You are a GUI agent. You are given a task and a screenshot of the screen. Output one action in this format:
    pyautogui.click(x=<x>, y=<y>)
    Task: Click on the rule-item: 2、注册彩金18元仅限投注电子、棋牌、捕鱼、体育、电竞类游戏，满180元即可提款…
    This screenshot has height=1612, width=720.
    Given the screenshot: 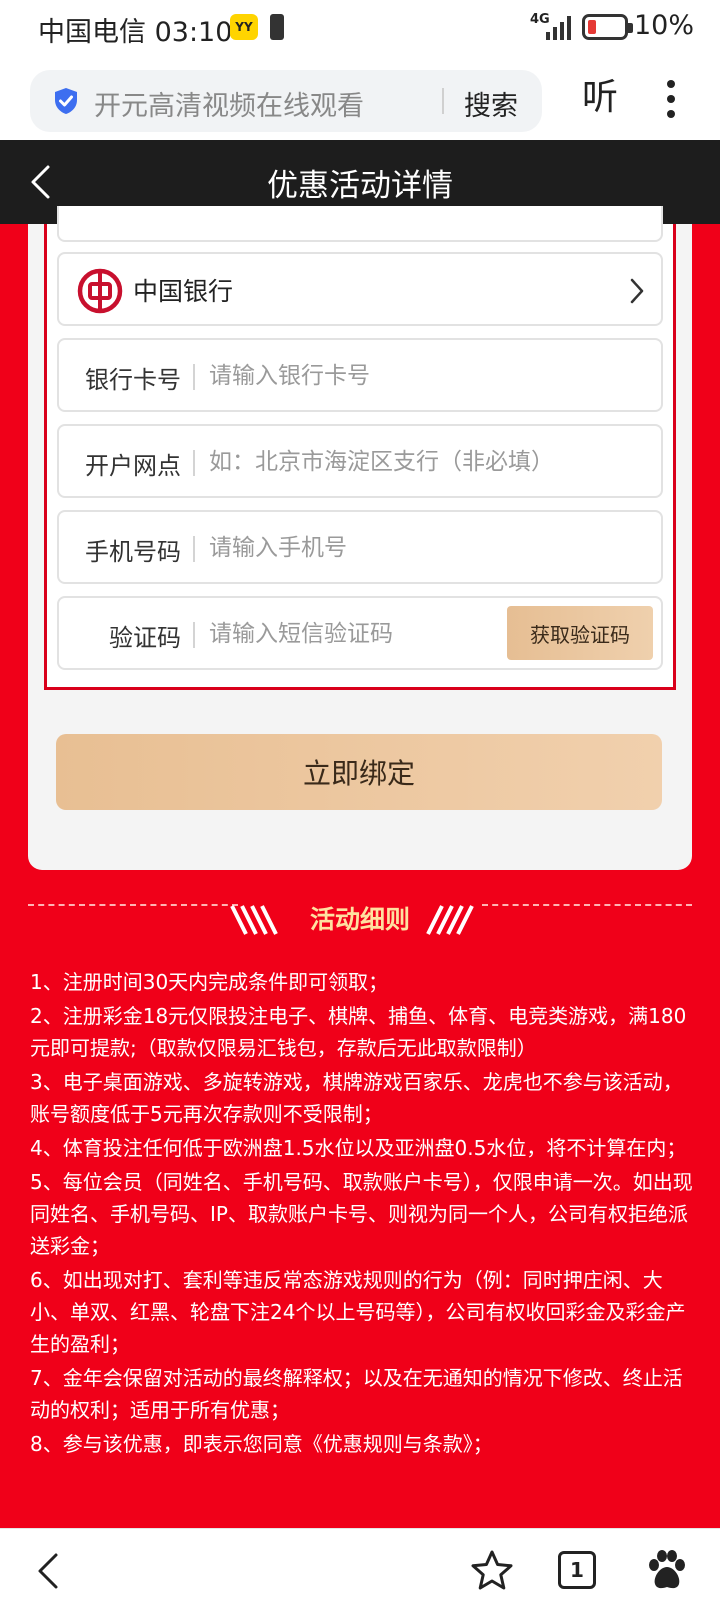 What is the action you would take?
    pyautogui.click(x=358, y=1032)
    